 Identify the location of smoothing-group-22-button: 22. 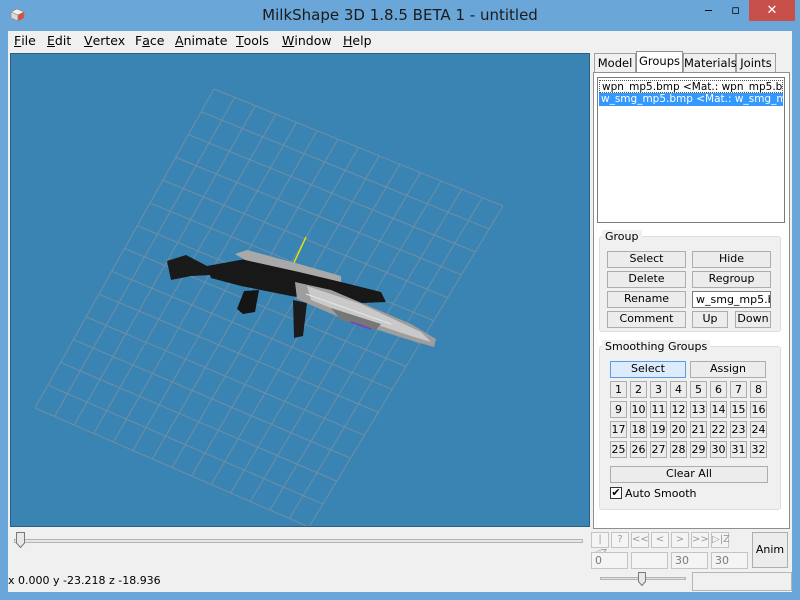
(718, 429).